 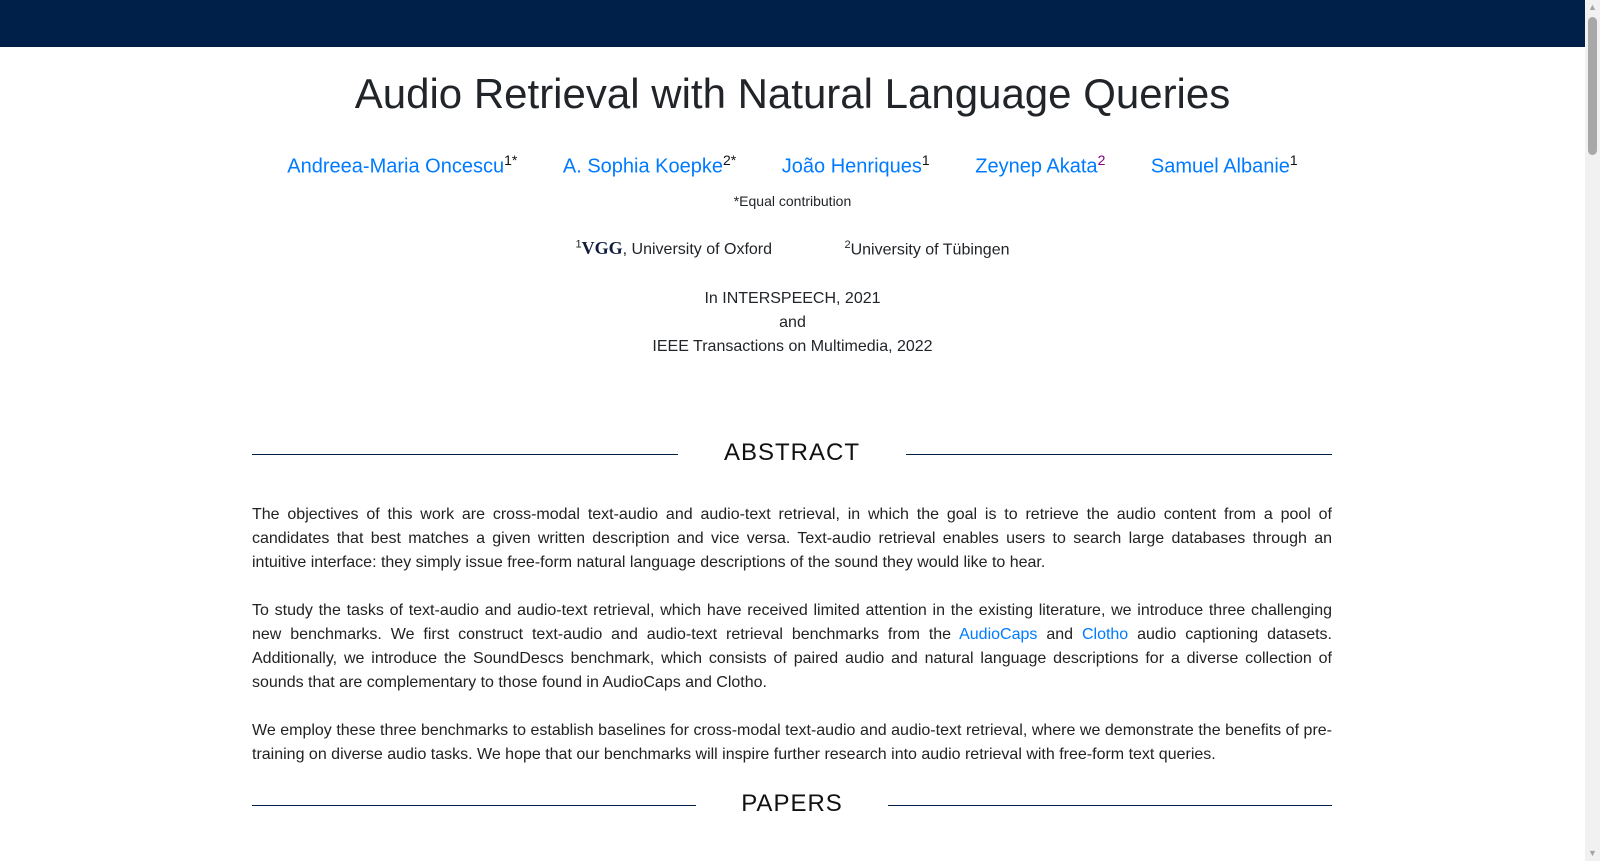 I want to click on author-link: Zeynep Akata, so click(x=1036, y=167).